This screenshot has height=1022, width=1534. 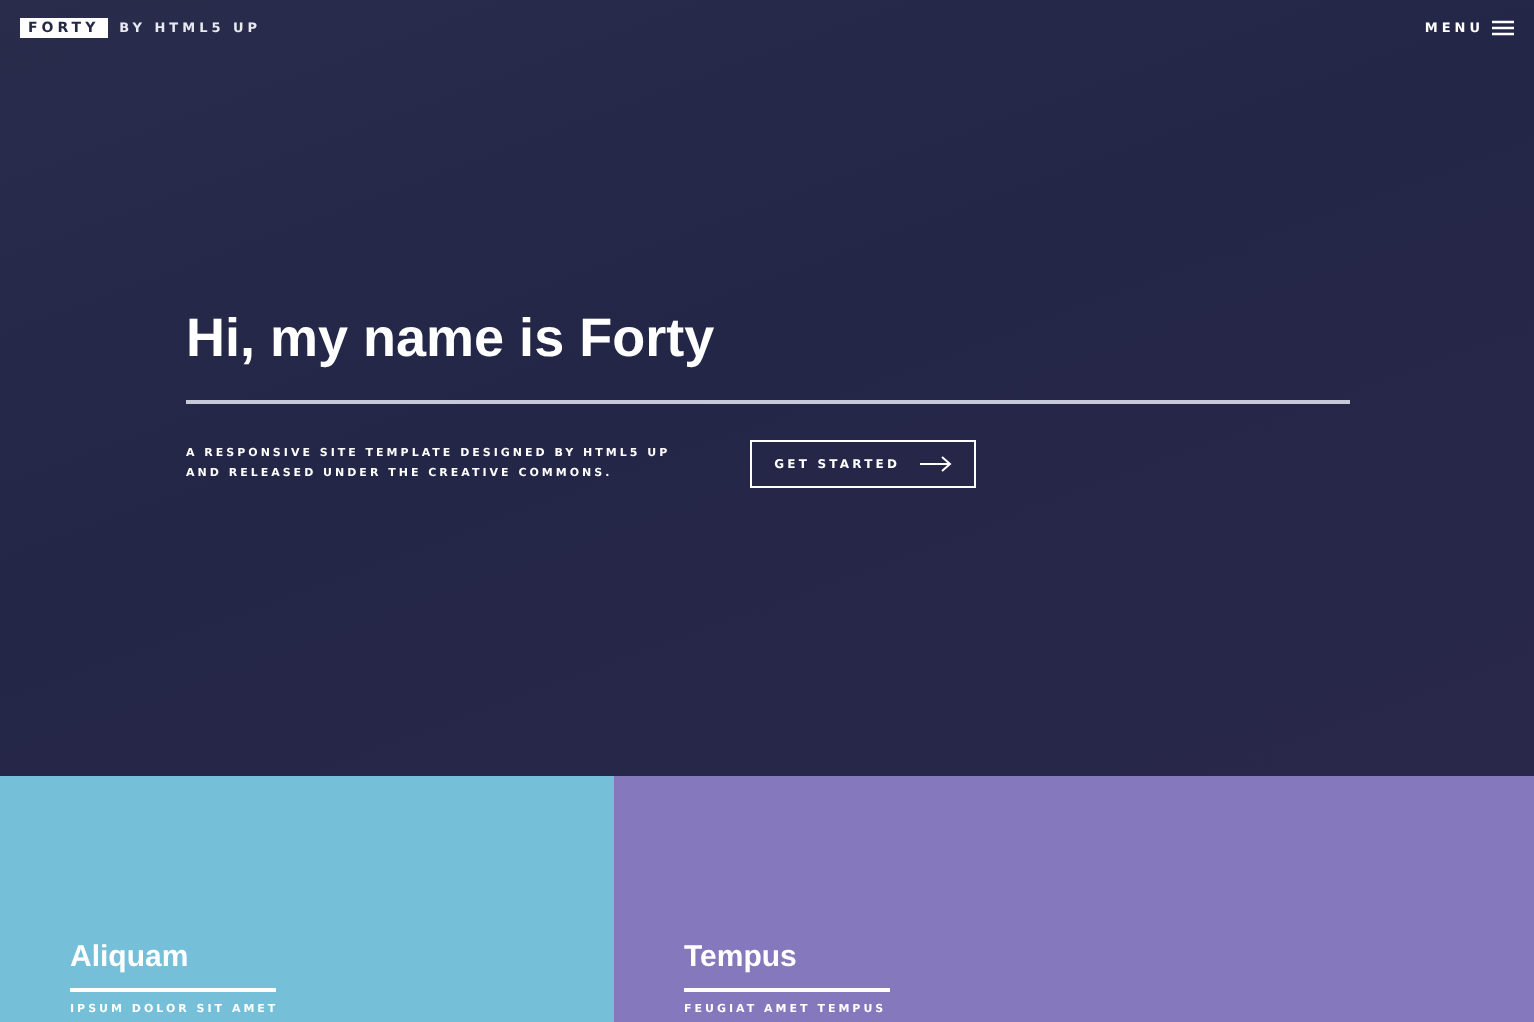 What do you see at coordinates (1503, 28) in the screenshot?
I see `menu-icon` at bounding box center [1503, 28].